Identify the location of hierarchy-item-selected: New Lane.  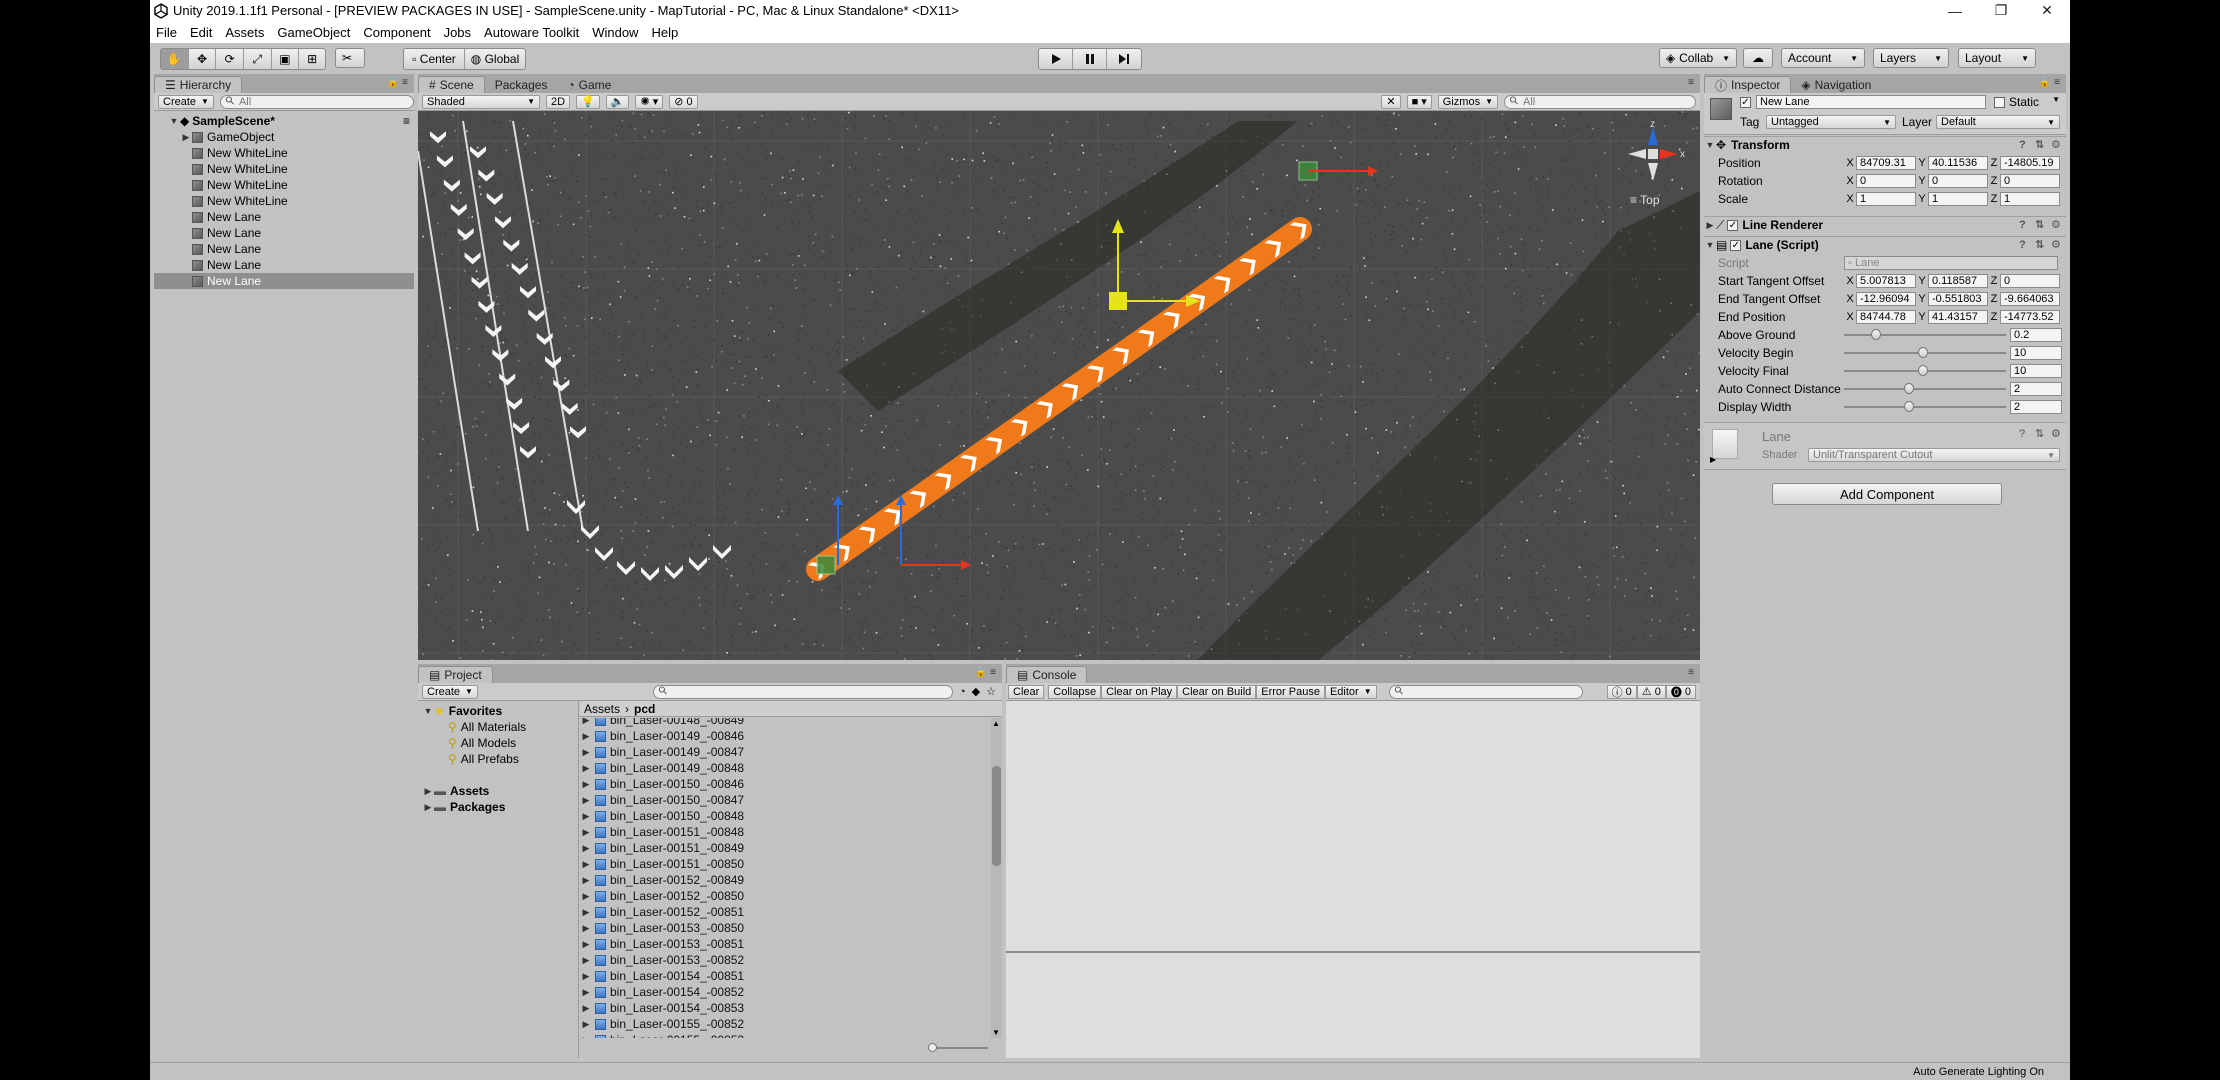
(284, 281).